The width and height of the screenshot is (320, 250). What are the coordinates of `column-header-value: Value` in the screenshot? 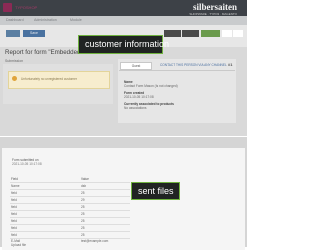 It's located at (85, 179).